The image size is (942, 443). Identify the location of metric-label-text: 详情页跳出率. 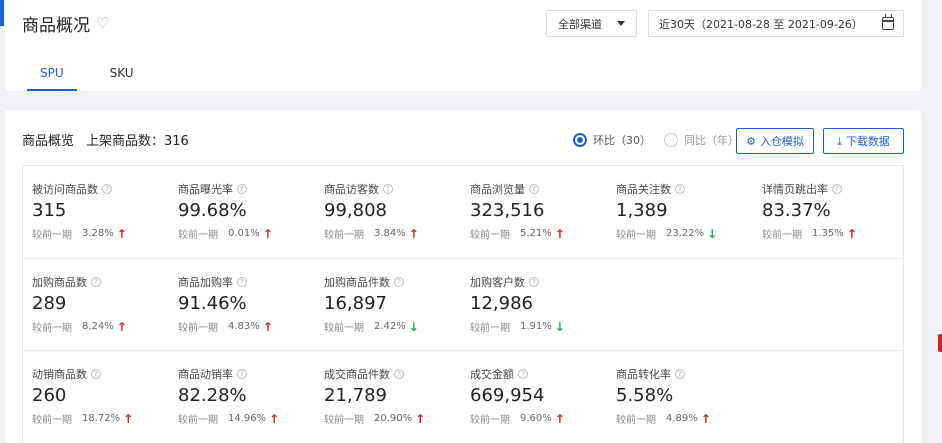
(795, 189).